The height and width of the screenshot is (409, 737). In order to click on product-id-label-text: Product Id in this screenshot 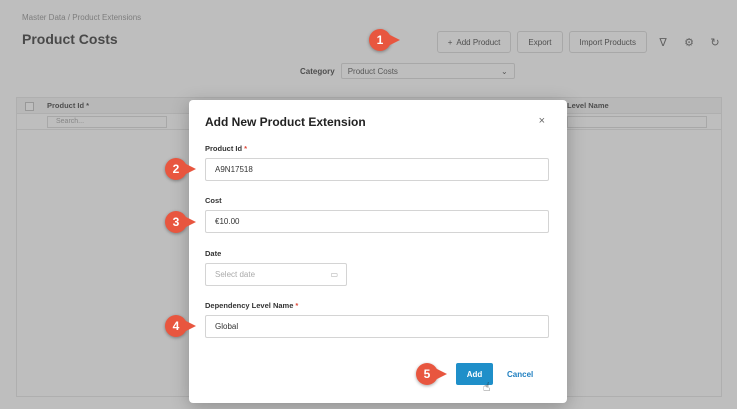, I will do `click(224, 148)`.